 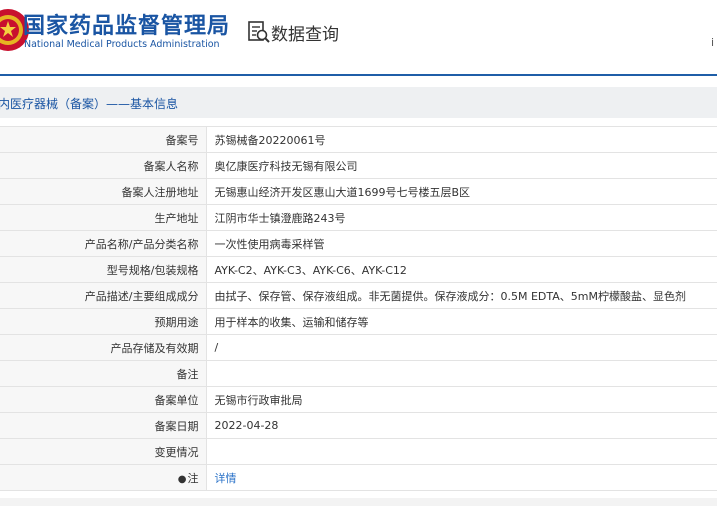 I want to click on table-row: 备案号 苏锡械备20220061号, so click(x=358, y=139).